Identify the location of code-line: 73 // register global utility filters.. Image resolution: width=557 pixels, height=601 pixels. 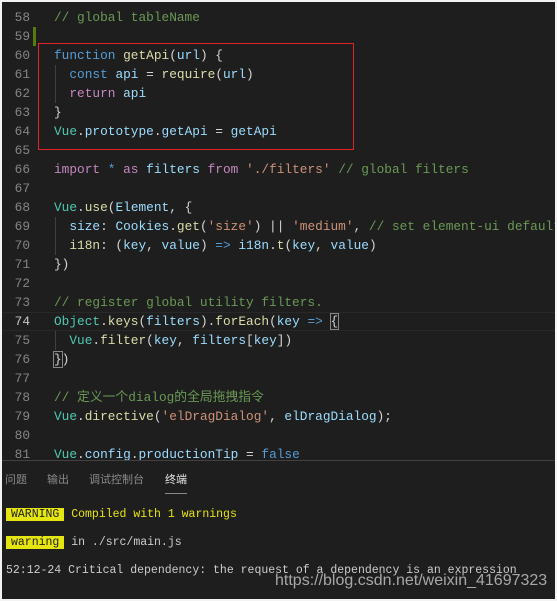
(278, 302).